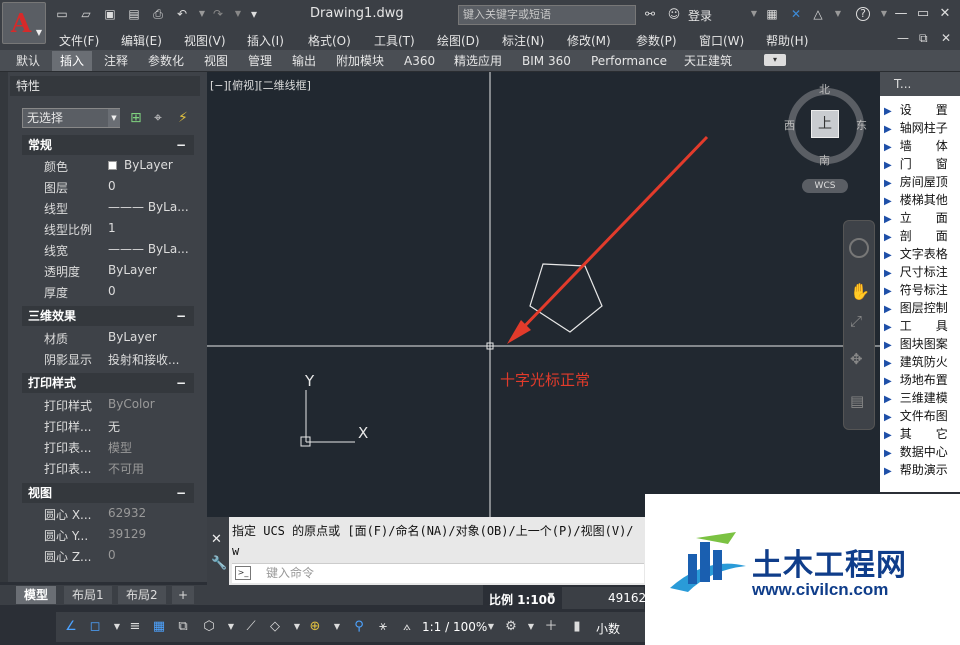 This screenshot has height=645, width=960. Describe the element at coordinates (243, 573) in the screenshot. I see `command-prompt-icon: >_` at that location.